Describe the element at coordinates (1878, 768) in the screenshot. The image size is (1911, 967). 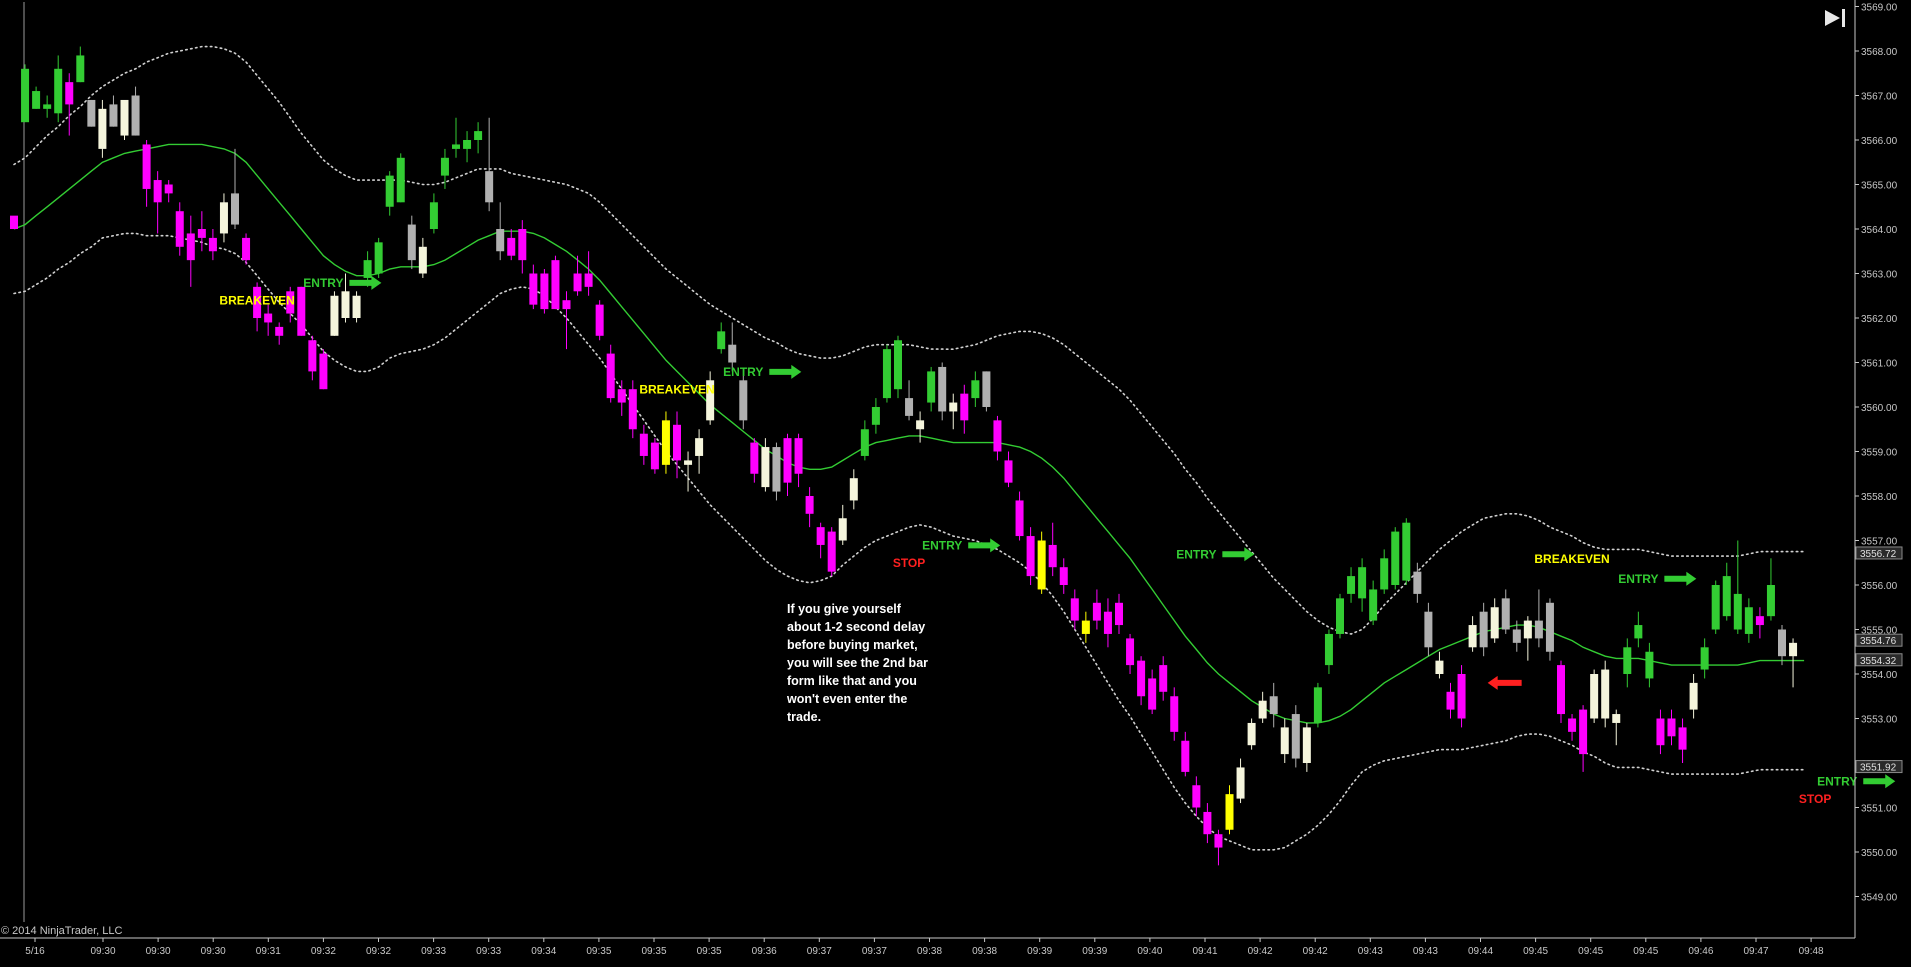
I see `price-tag-label: 3551.92` at that location.